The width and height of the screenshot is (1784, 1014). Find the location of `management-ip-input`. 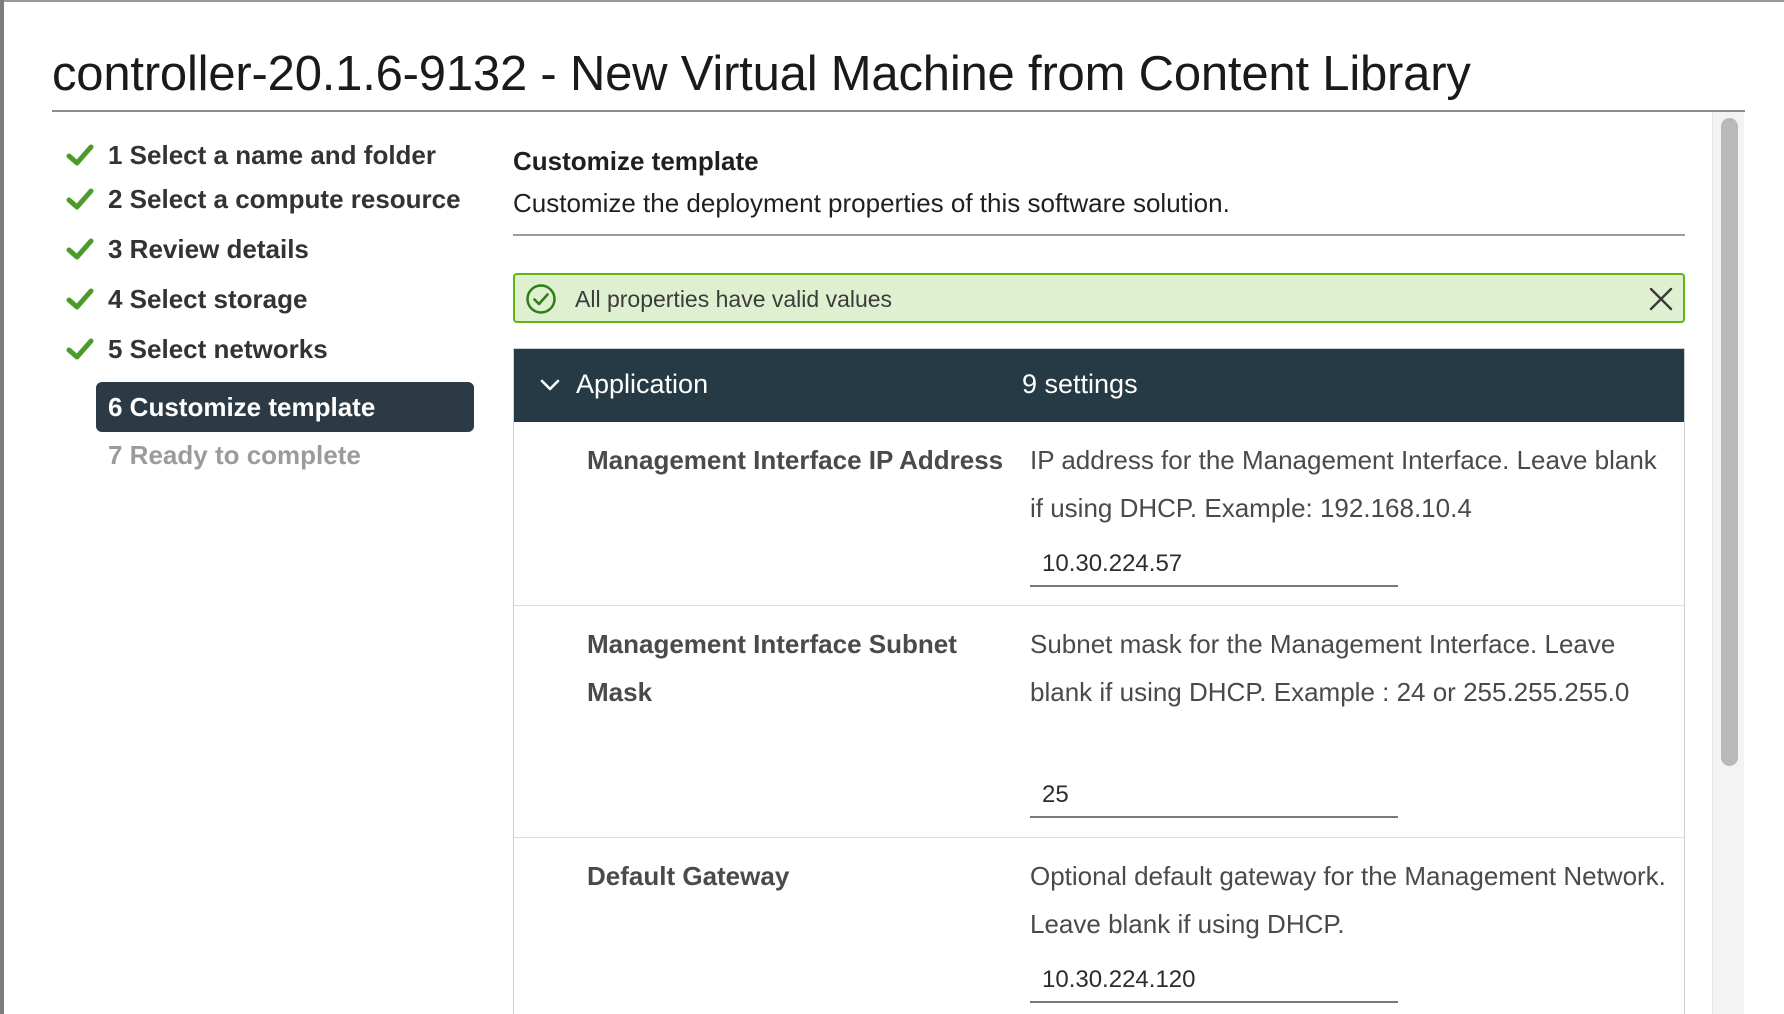

management-ip-input is located at coordinates (1214, 565).